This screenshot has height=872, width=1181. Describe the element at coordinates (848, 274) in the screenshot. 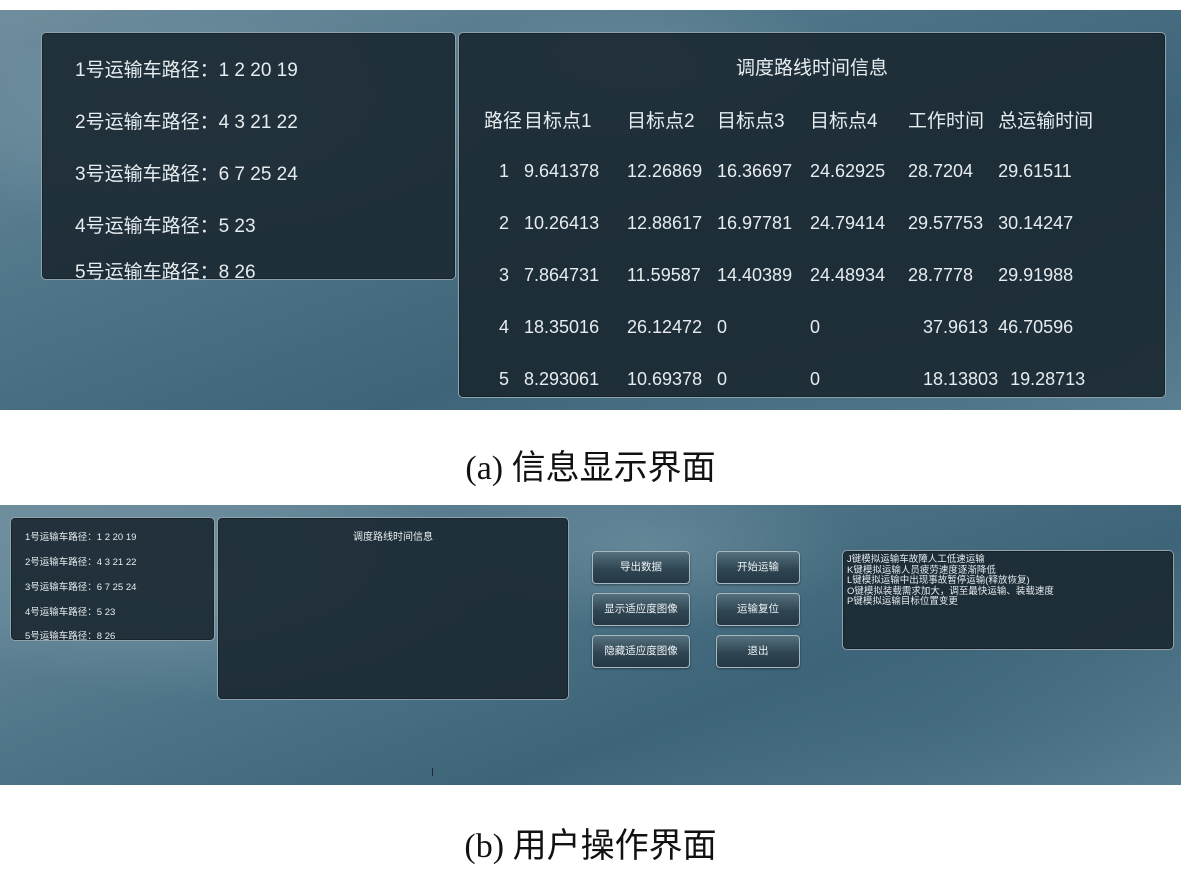

I see `table-cell: 24.48934` at that location.